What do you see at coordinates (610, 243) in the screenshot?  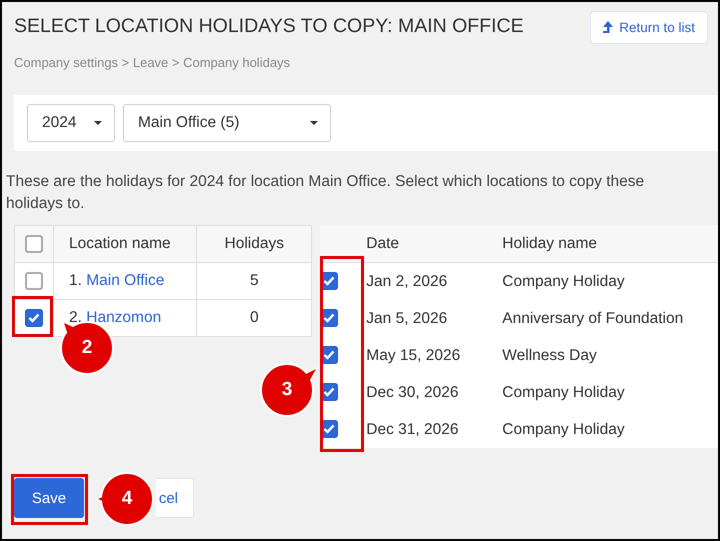 I see `column-header: Holiday name` at bounding box center [610, 243].